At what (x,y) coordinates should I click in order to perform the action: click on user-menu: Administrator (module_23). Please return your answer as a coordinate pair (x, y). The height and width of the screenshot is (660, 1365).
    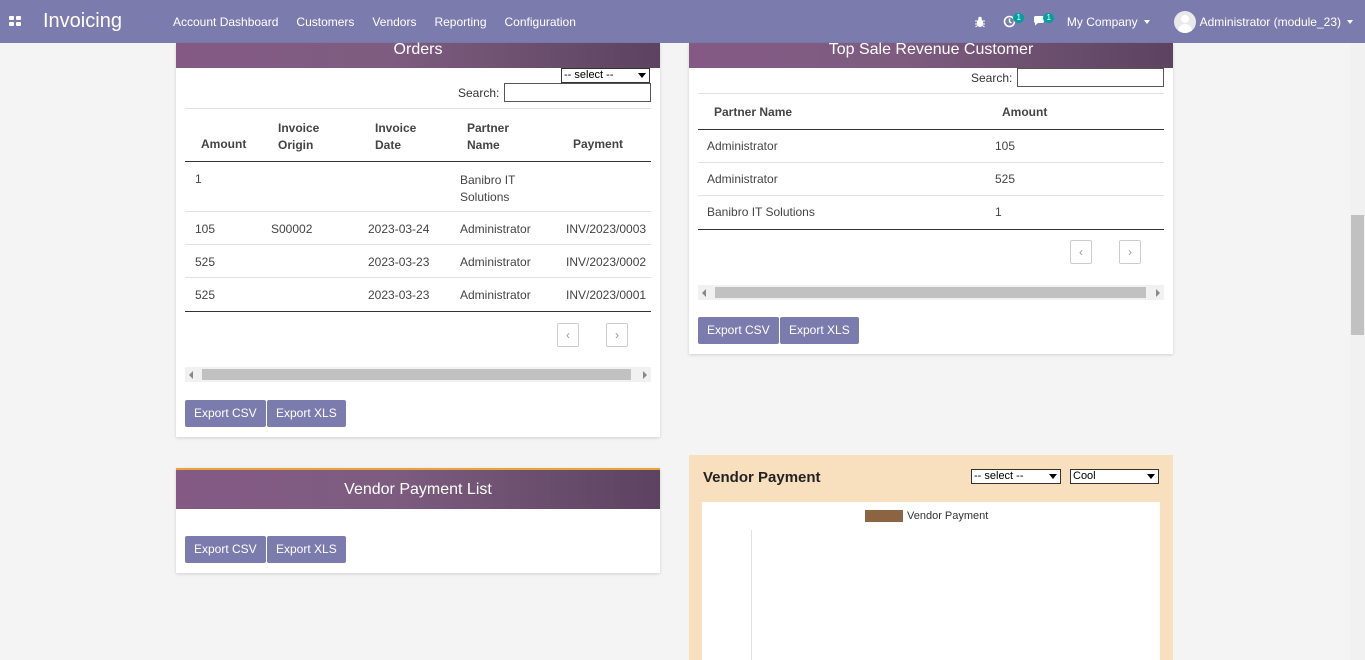
    Looking at the image, I should click on (1263, 21).